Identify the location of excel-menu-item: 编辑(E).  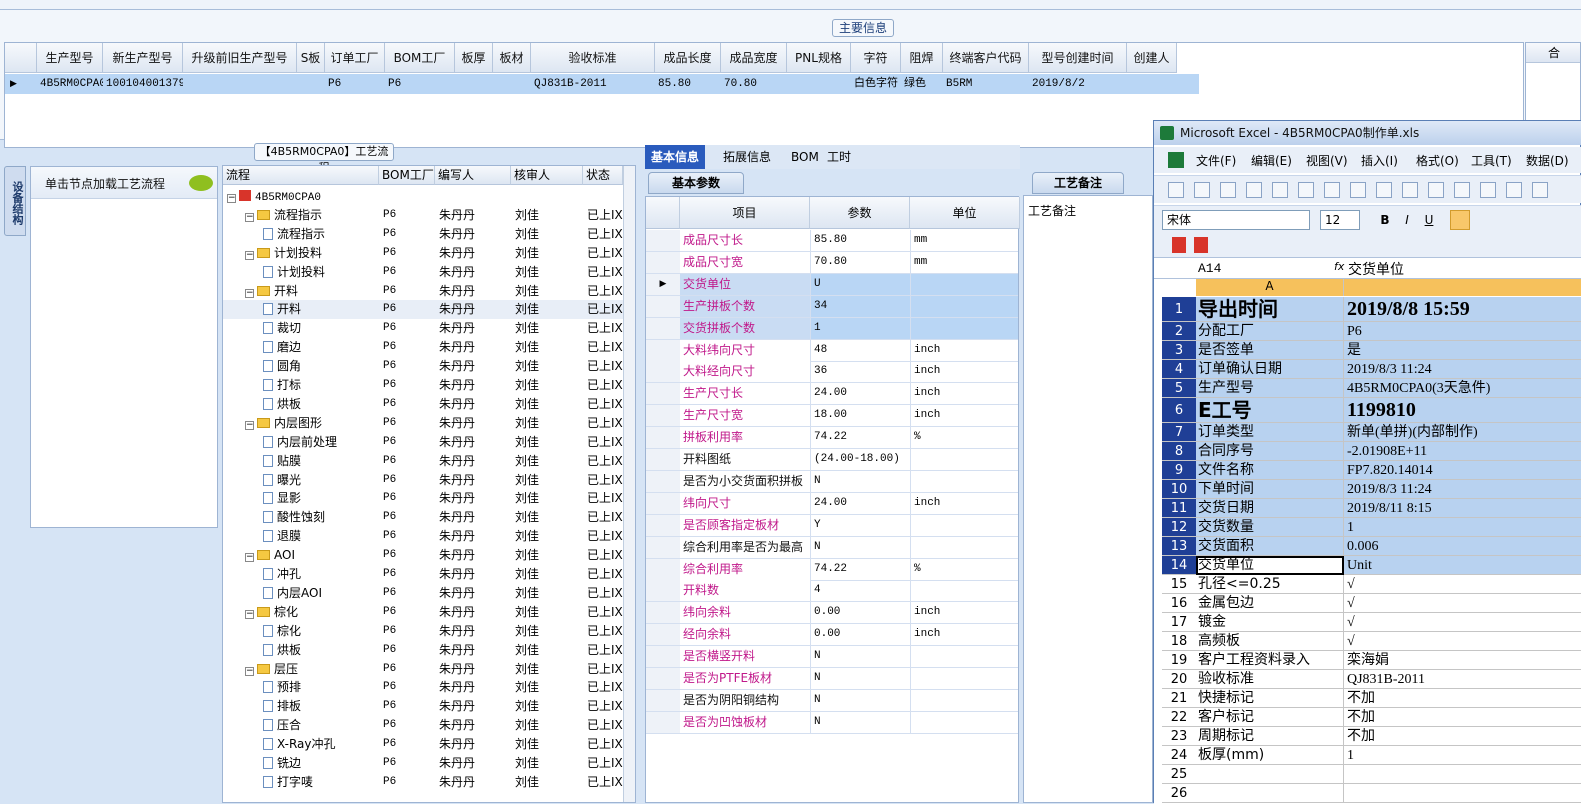
(1271, 160).